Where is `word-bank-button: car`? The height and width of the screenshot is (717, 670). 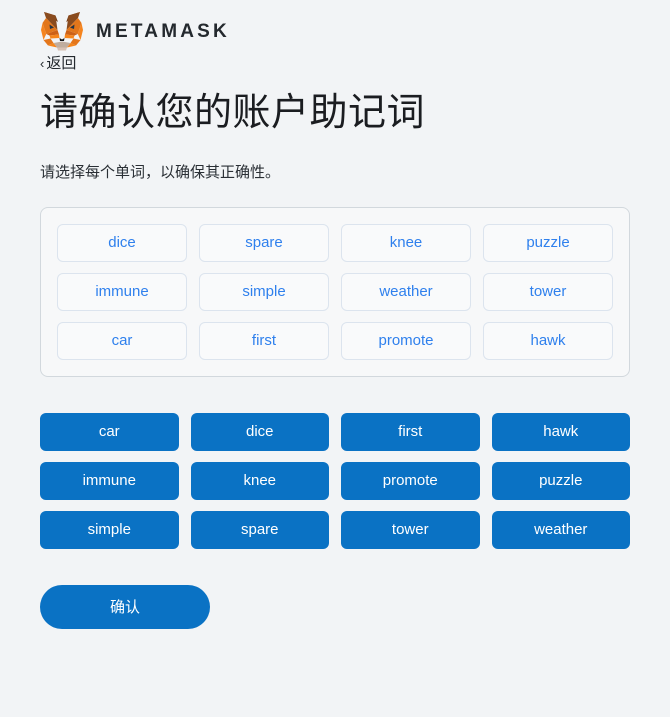 word-bank-button: car is located at coordinates (109, 431).